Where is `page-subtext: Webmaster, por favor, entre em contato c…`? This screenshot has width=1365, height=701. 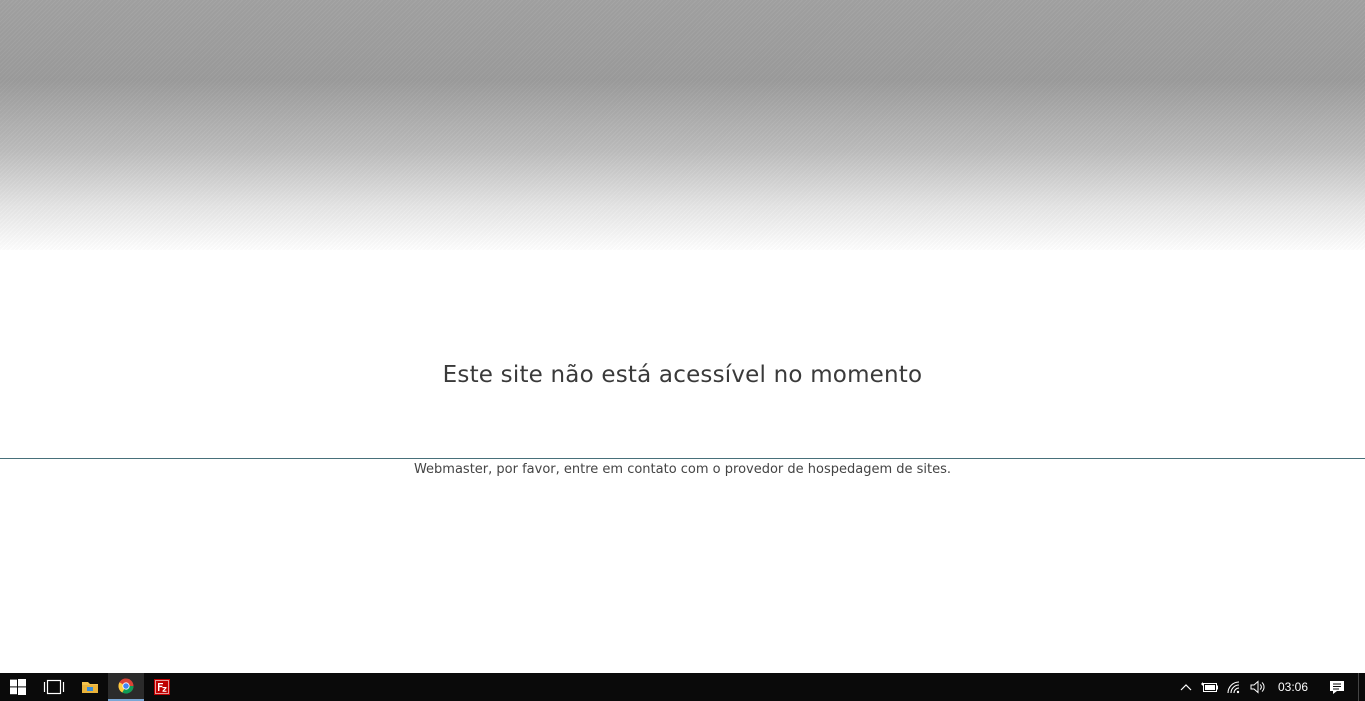
page-subtext: Webmaster, por favor, entre em contato c… is located at coordinates (682, 469).